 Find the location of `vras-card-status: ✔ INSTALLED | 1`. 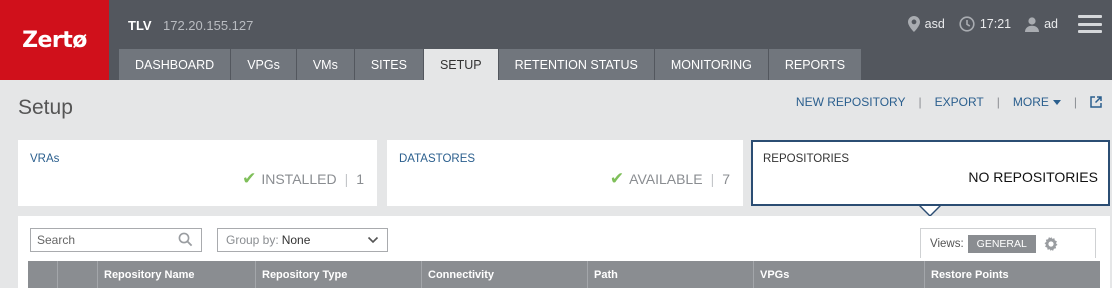

vras-card-status: ✔ INSTALLED | 1 is located at coordinates (303, 178).